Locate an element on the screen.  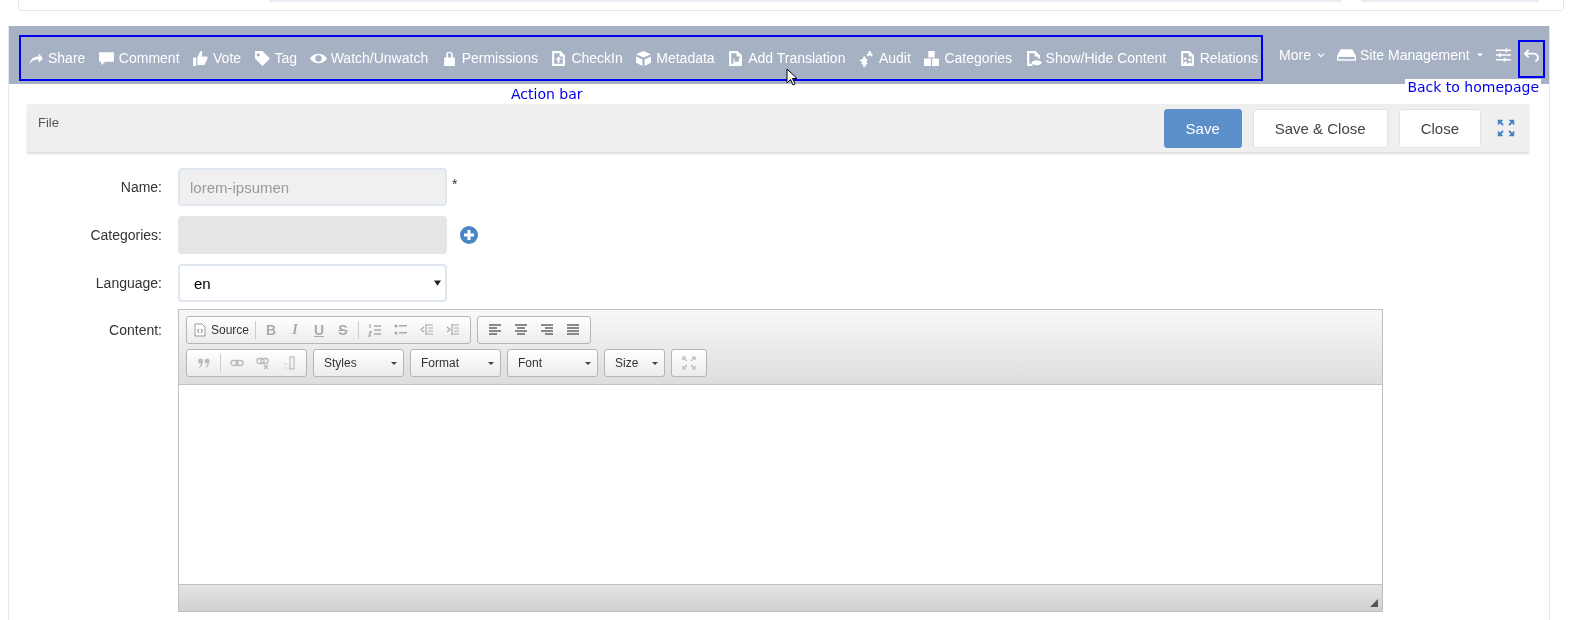
action-button: CheckIn is located at coordinates (586, 58).